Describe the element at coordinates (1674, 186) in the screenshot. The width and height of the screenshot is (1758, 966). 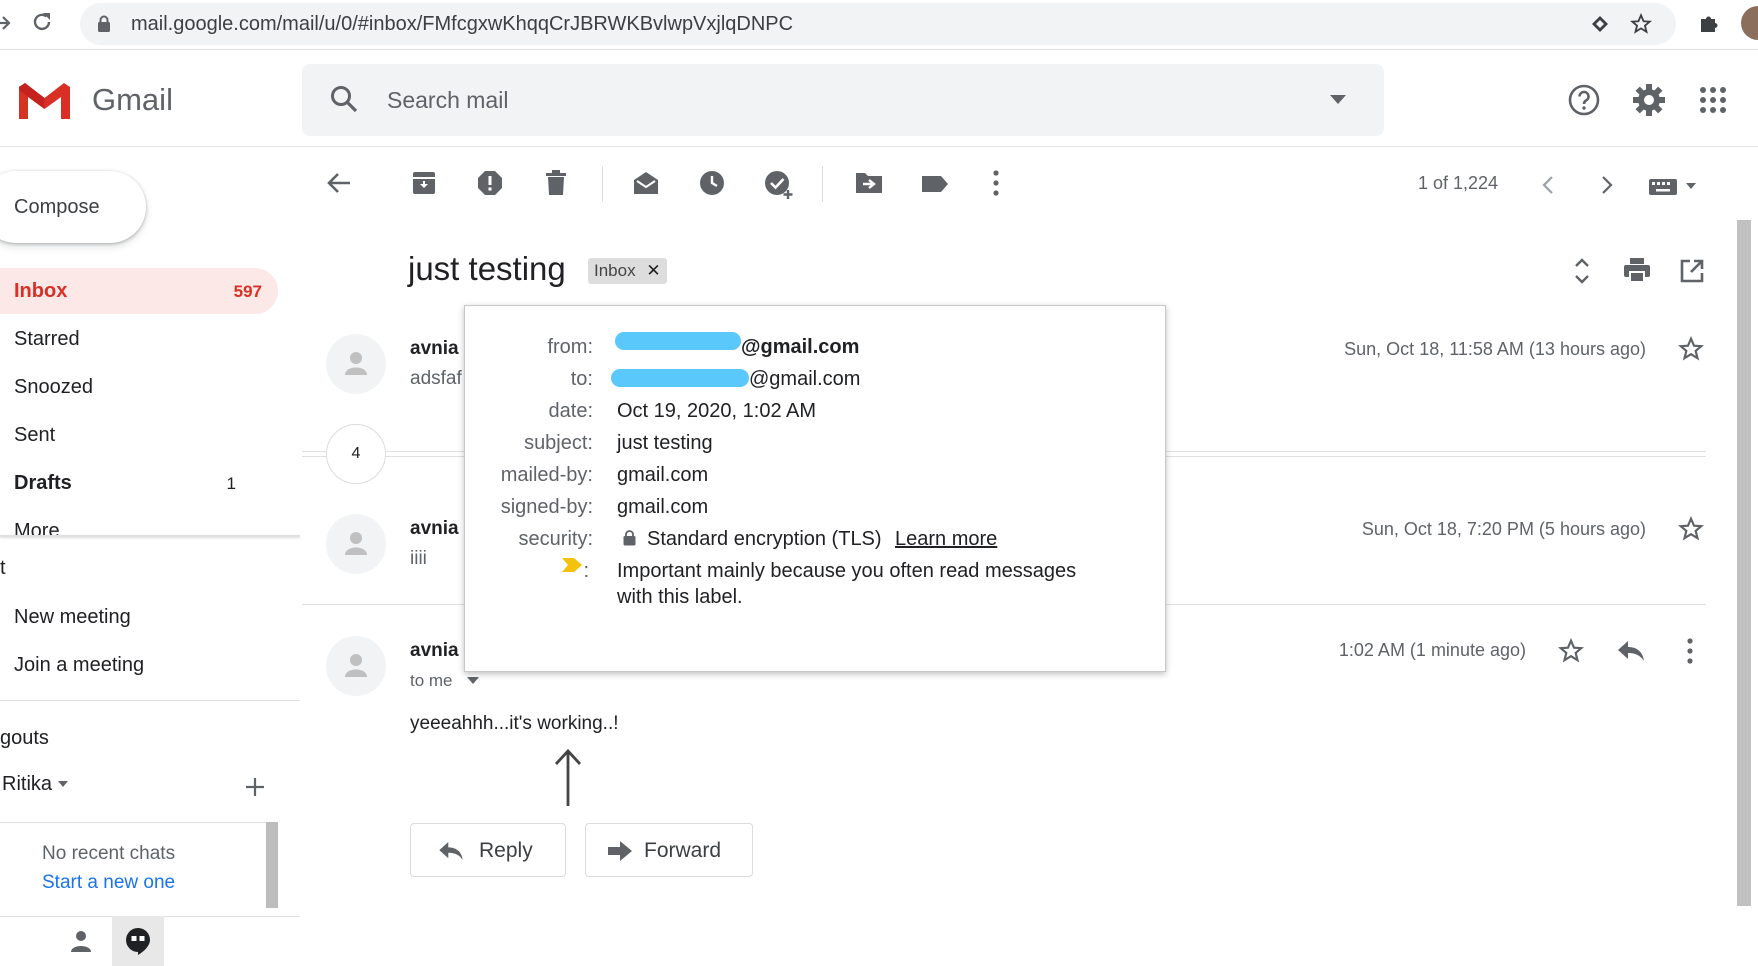
I see `input-tools-keyboard-icon` at that location.